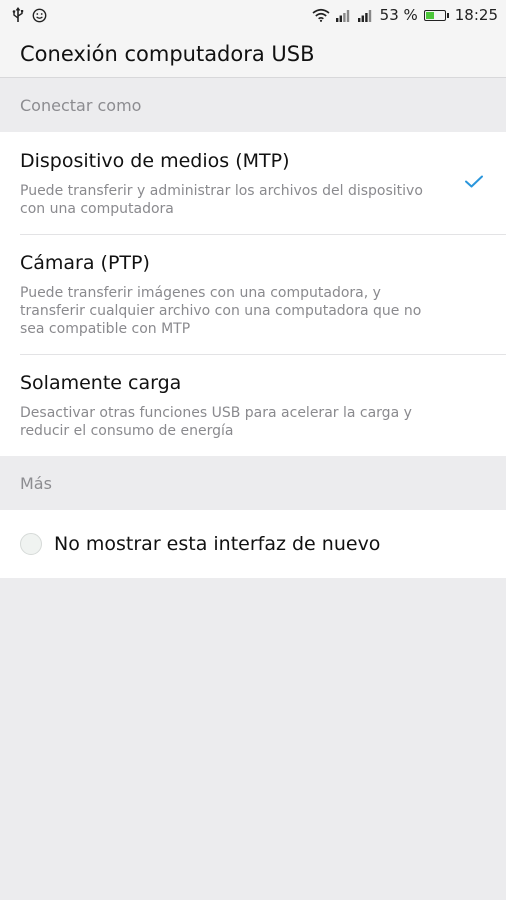  I want to click on dont-show-again-row: No mostrar esta interfaz de nuevo, so click(253, 544).